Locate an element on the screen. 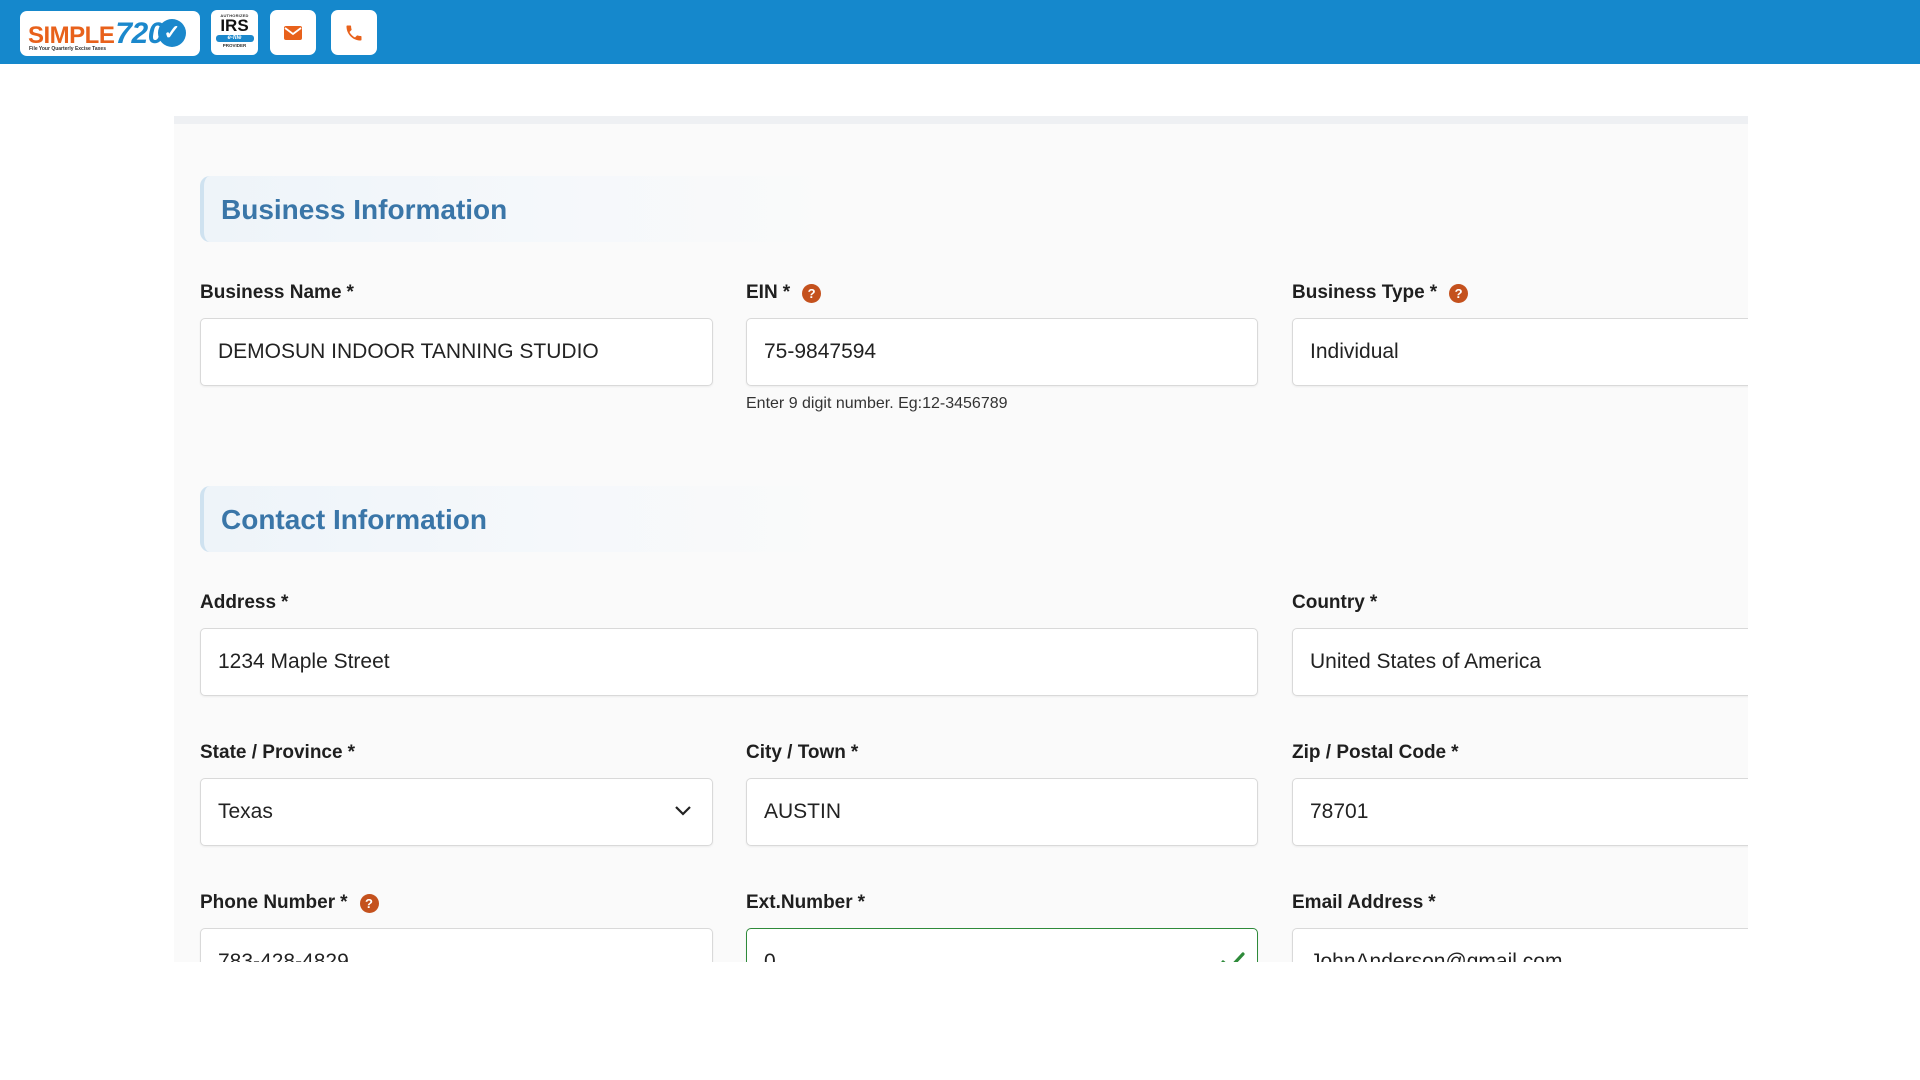 This screenshot has height=1080, width=1920. phone-button is located at coordinates (354, 32).